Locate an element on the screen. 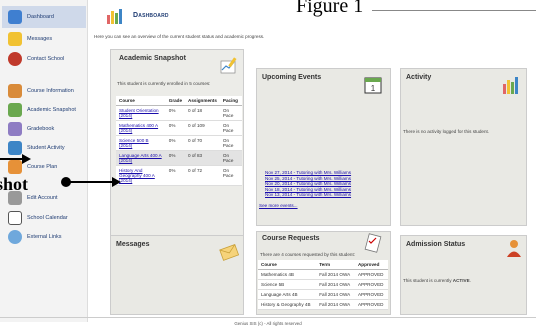 Image resolution: width=536 pixels, height=330 pixels. calendar-icon: 1 is located at coordinates (373, 85).